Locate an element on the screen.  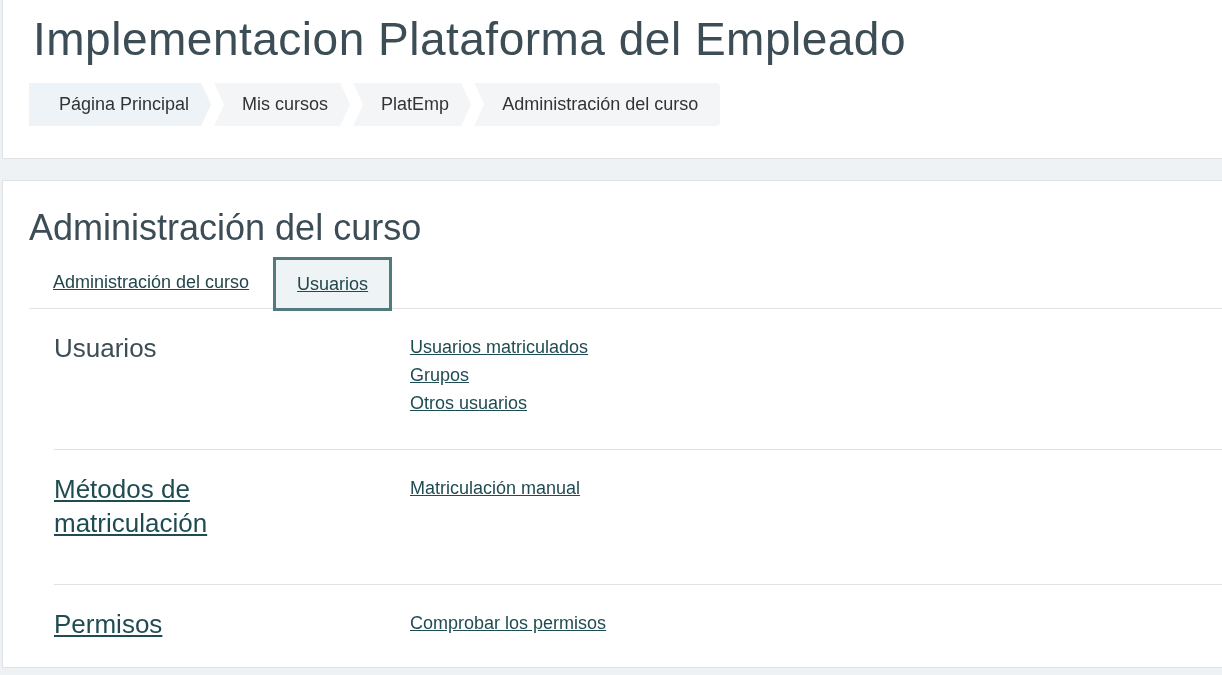
admin-link: Grupos is located at coordinates (440, 375).